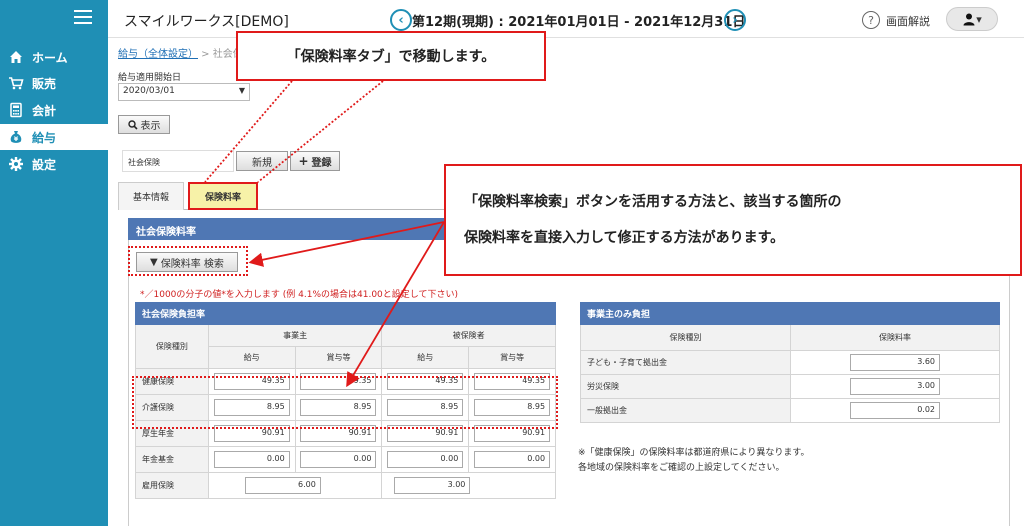  I want to click on plus-icon: +, so click(303, 161).